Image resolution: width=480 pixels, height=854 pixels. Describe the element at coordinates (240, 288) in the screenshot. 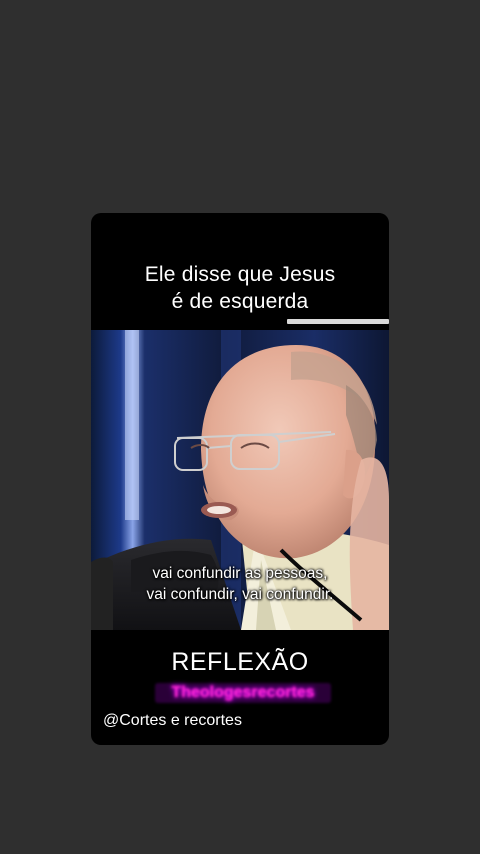

I see `headline-text: Ele disse que Jesus é de esquerda` at that location.